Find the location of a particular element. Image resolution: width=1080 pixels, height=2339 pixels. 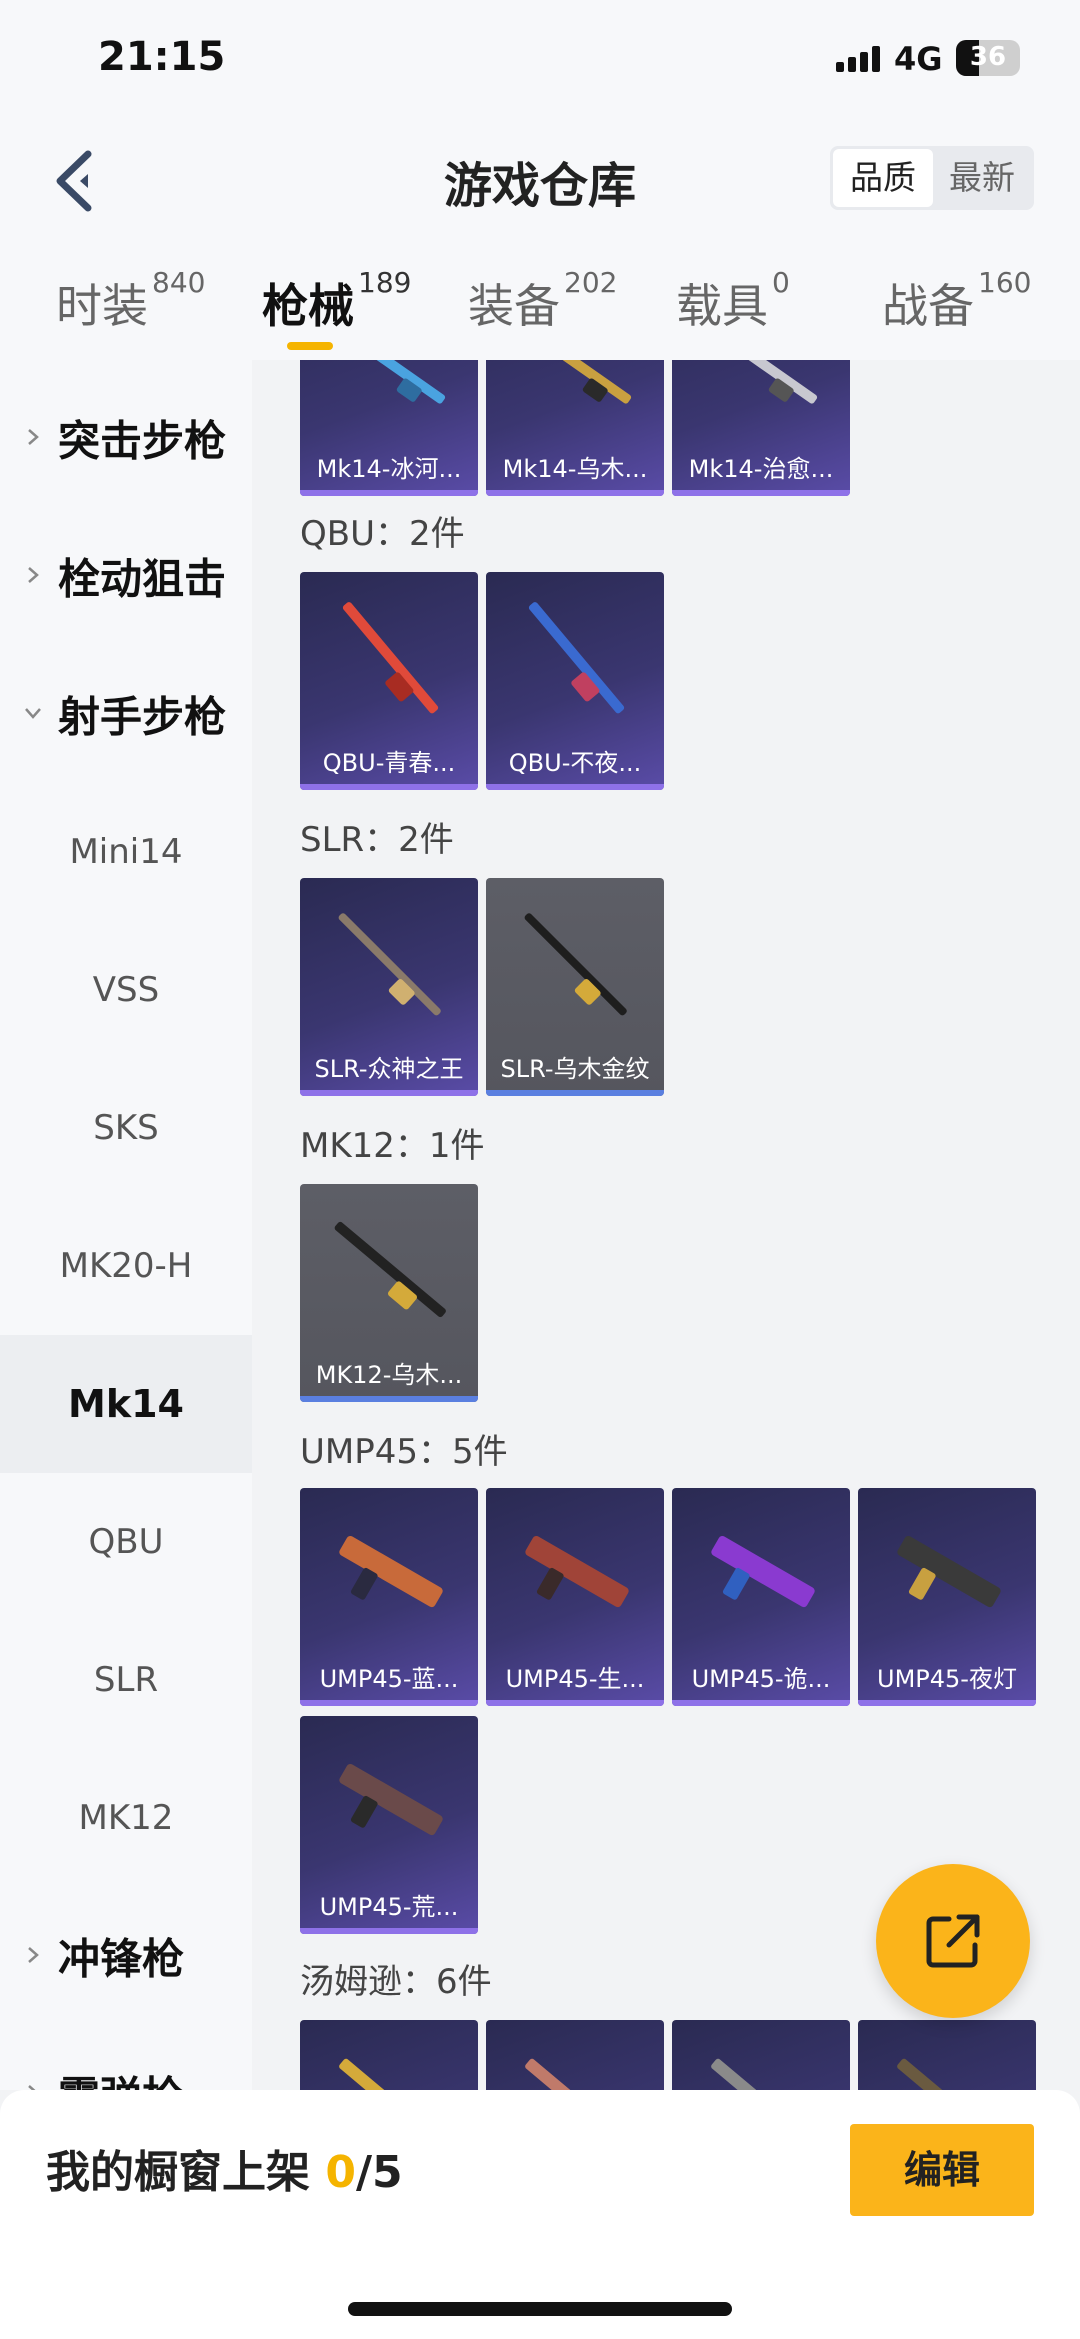

section-title-ump45: UMP45：5件 is located at coordinates (404, 1452).